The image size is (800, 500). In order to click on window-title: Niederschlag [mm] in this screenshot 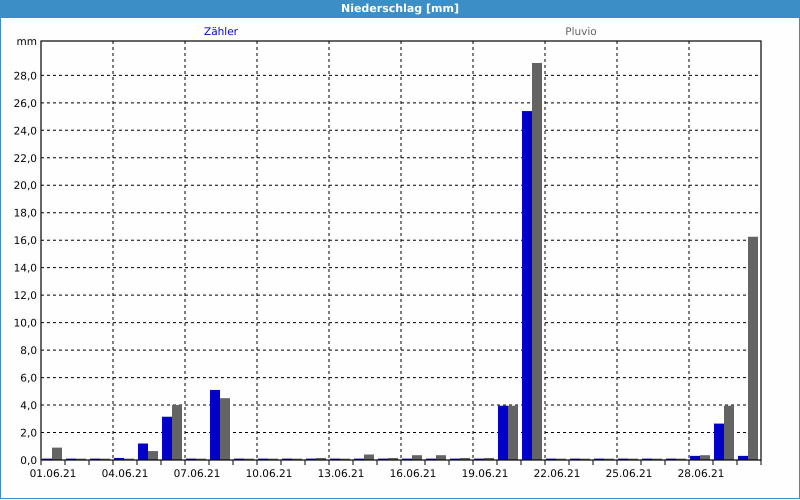, I will do `click(400, 9)`.